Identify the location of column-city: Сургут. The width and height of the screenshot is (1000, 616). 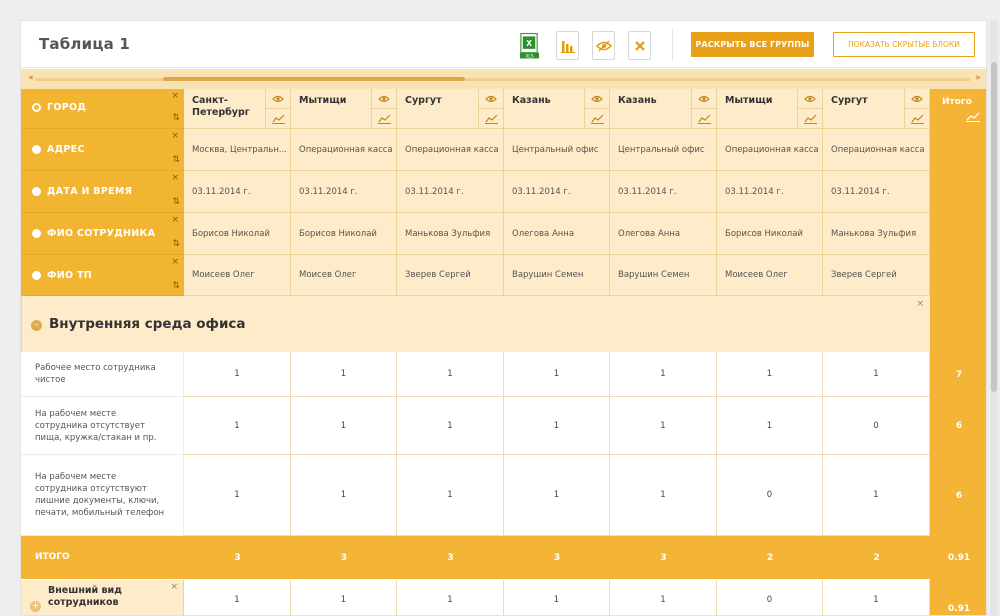
(849, 100).